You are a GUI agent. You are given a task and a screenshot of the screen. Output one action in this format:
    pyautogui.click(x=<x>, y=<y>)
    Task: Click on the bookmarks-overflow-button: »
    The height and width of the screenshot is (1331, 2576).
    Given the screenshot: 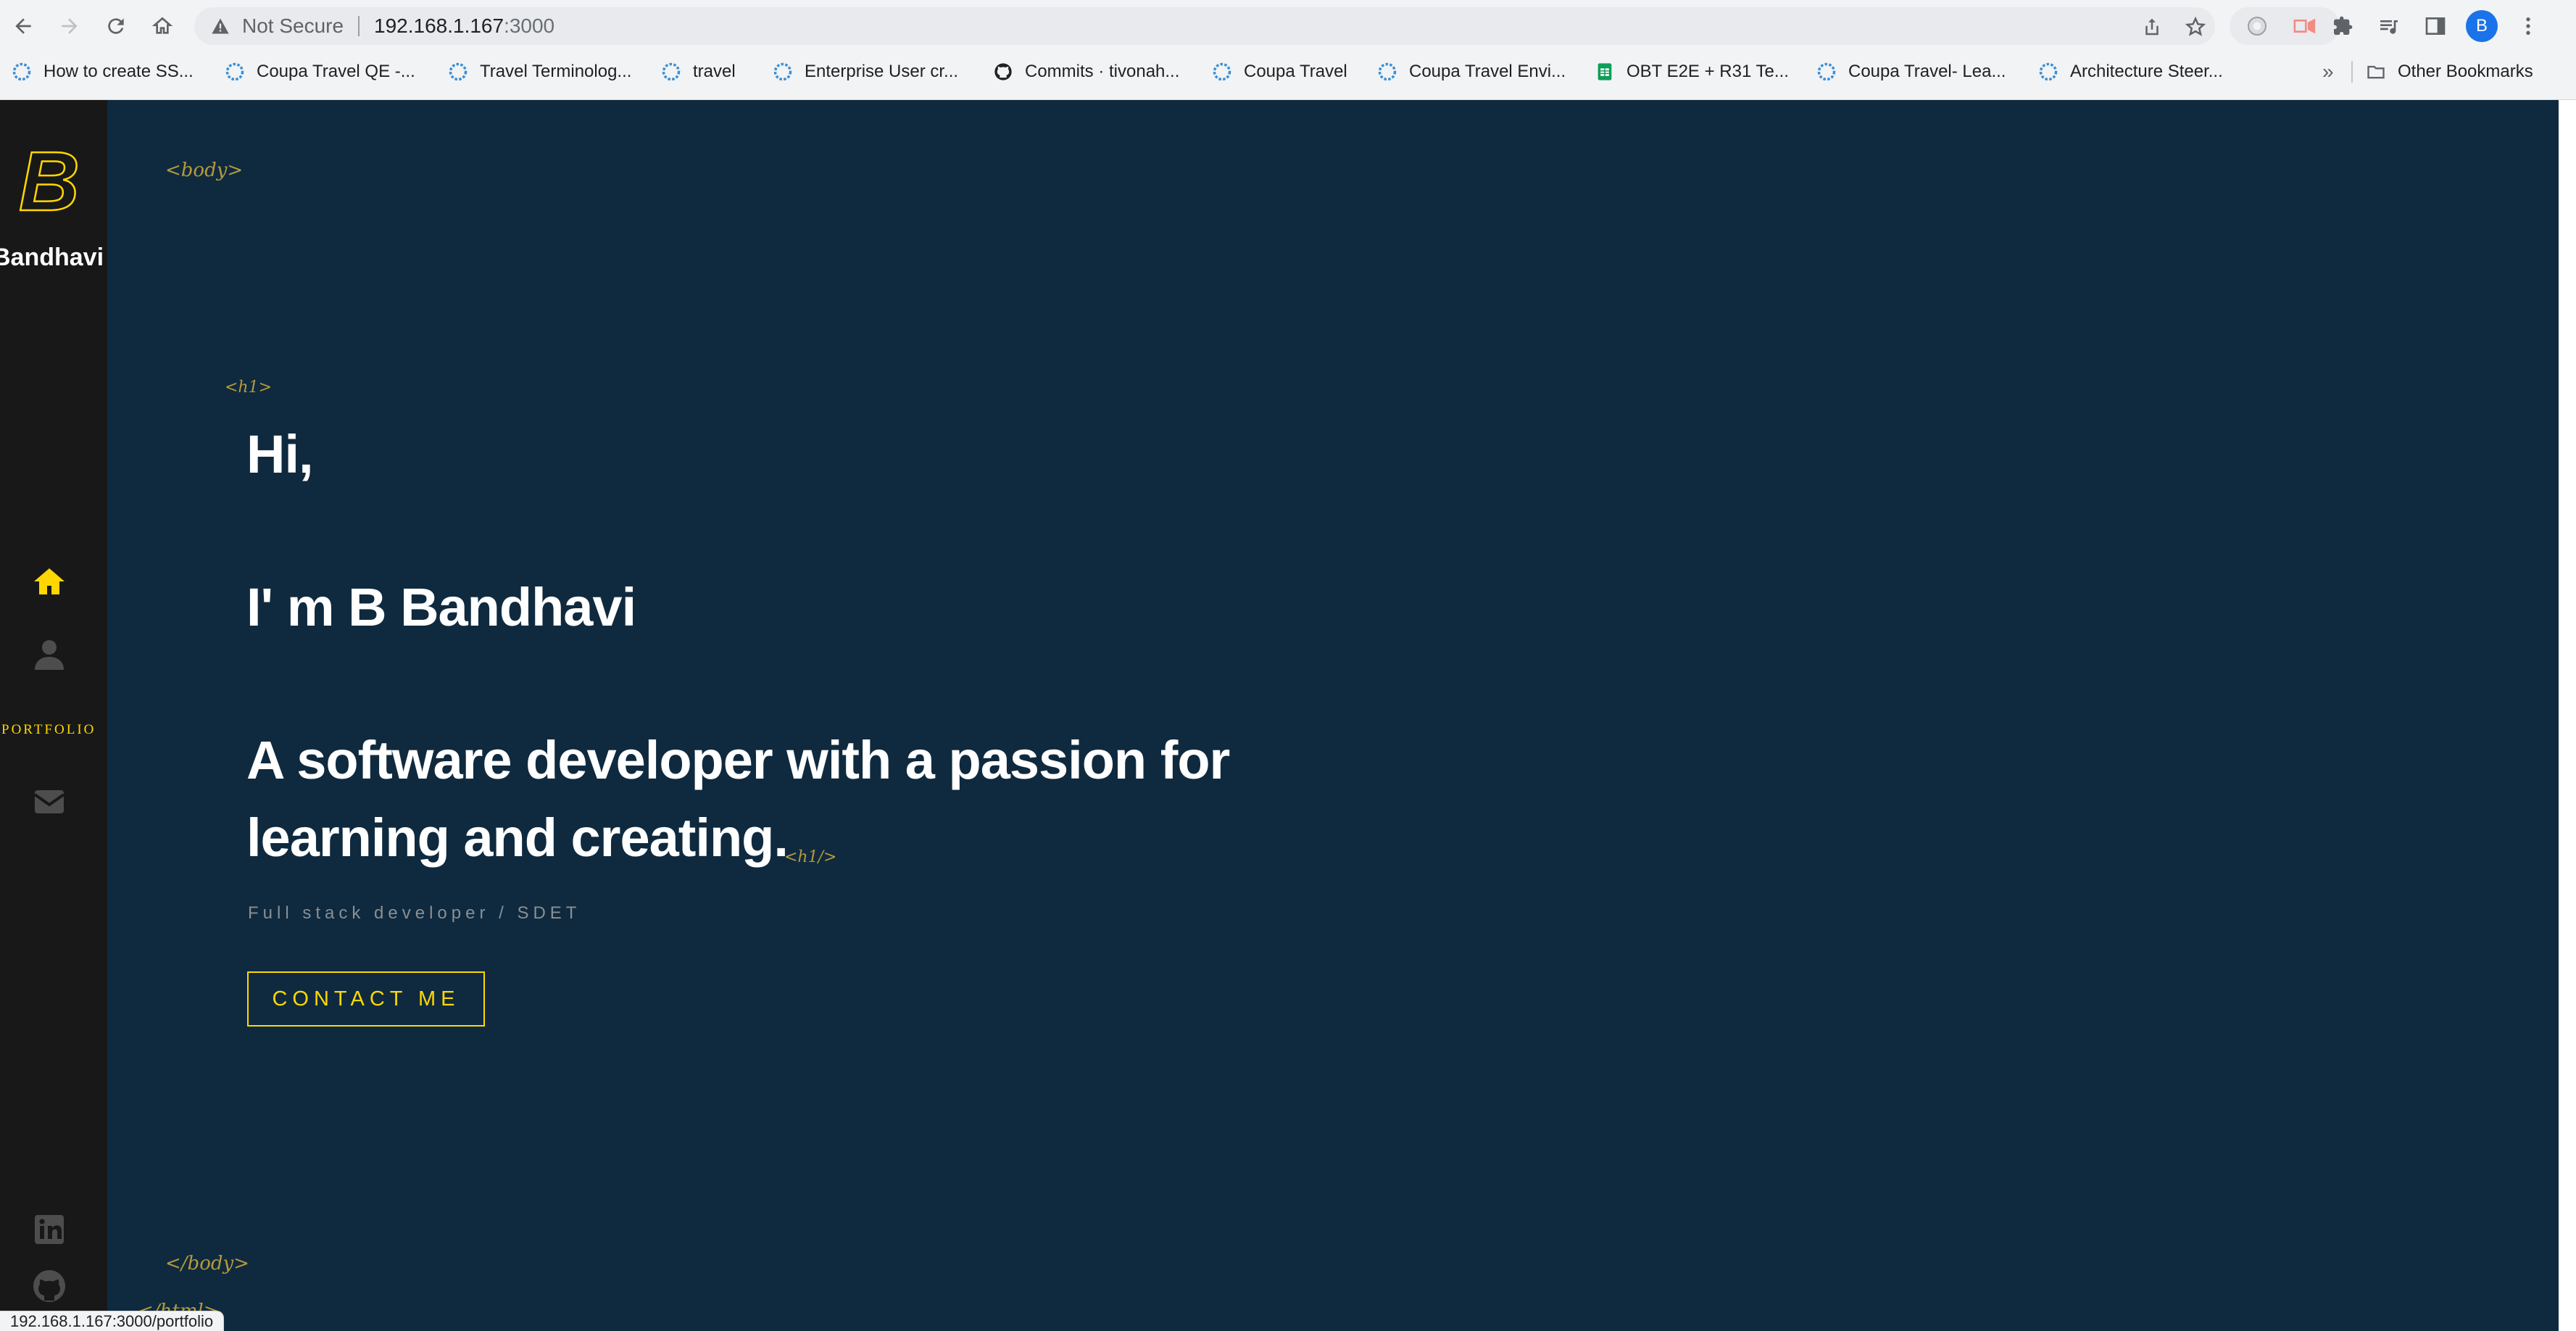 What is the action you would take?
    pyautogui.click(x=2328, y=72)
    